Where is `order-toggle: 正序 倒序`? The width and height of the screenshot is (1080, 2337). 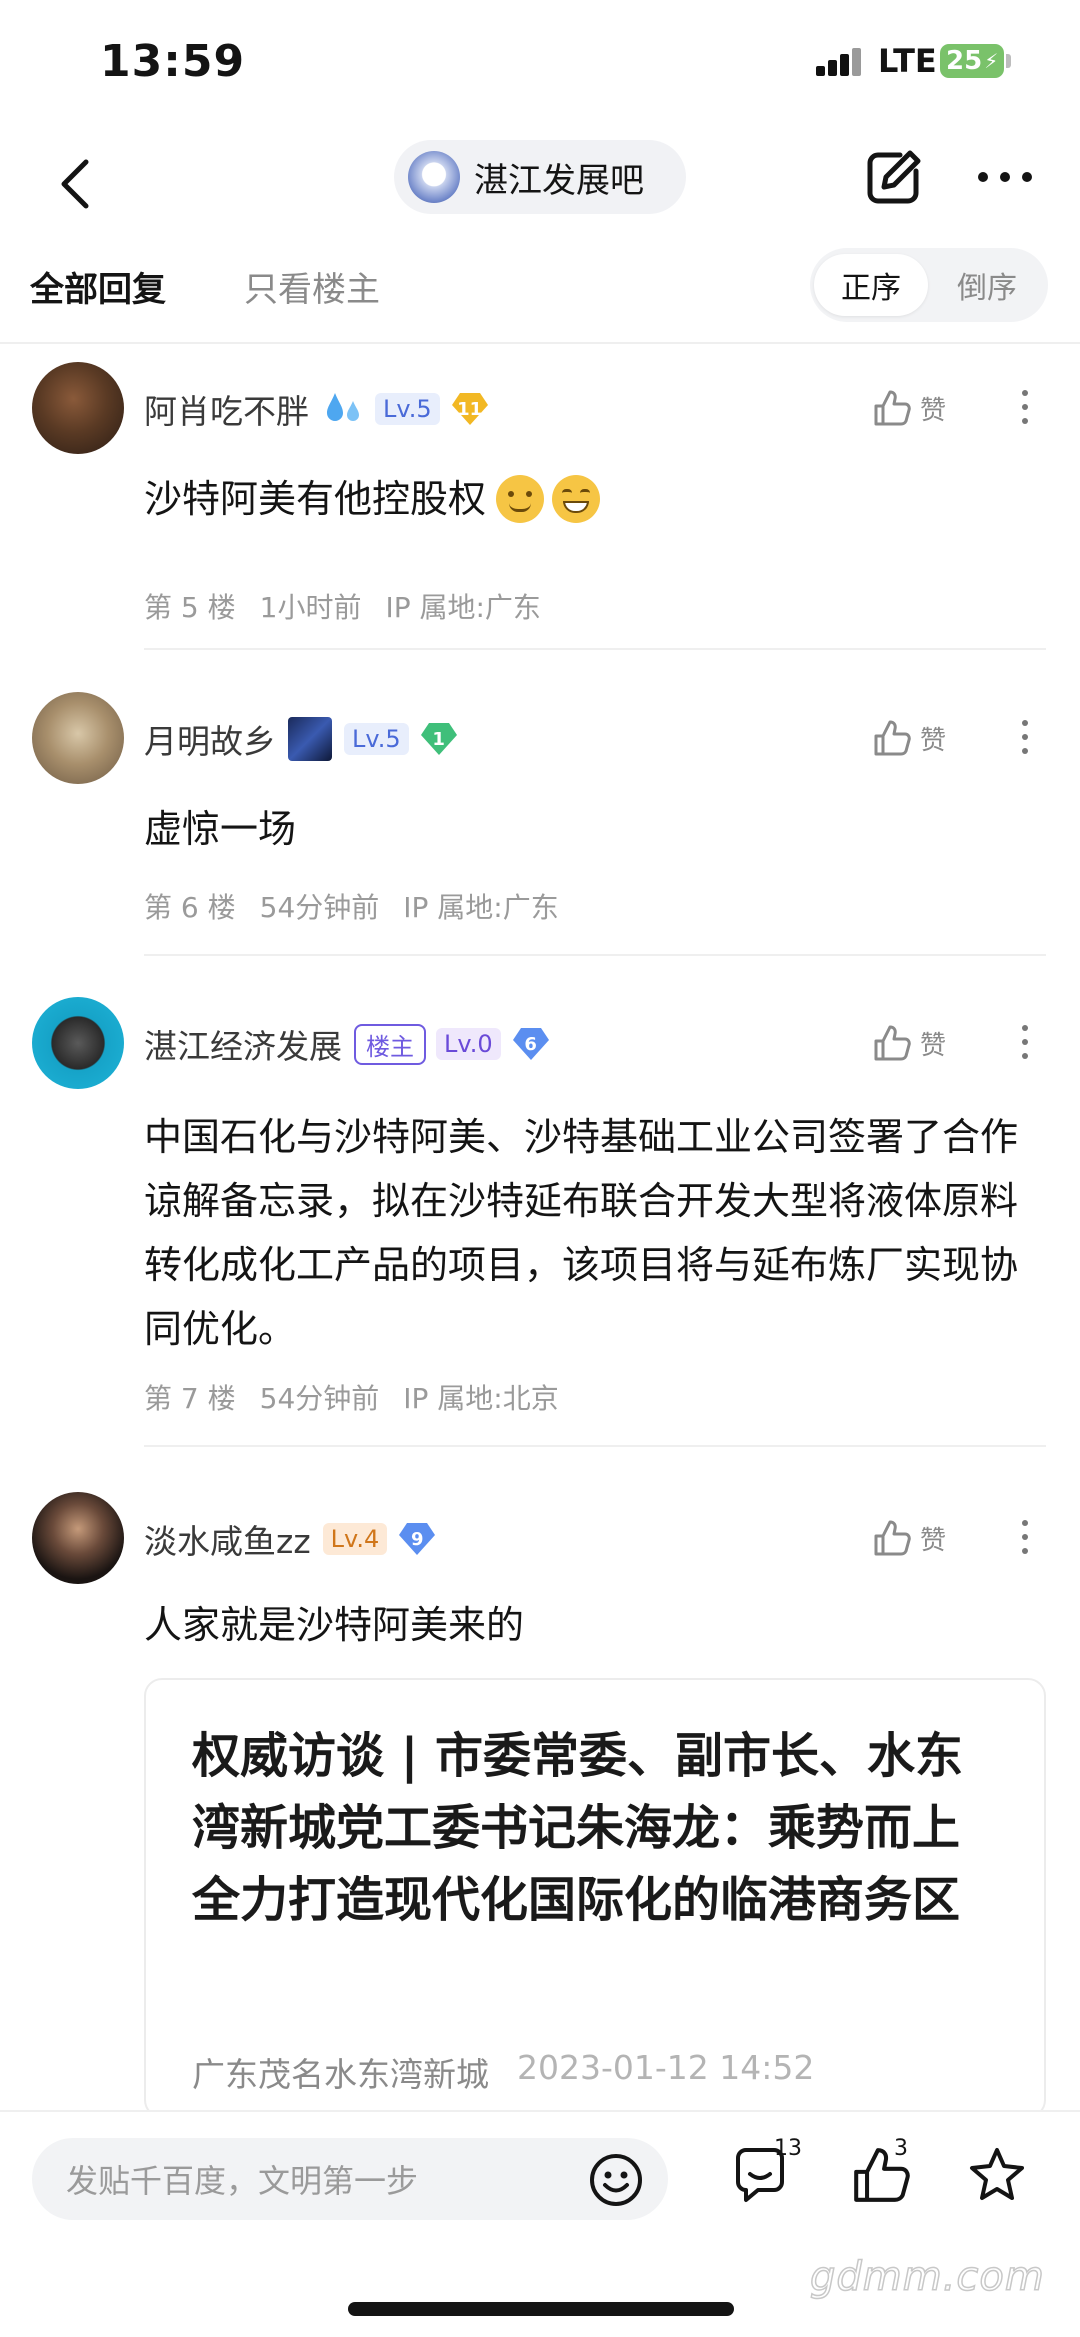 order-toggle: 正序 倒序 is located at coordinates (929, 285).